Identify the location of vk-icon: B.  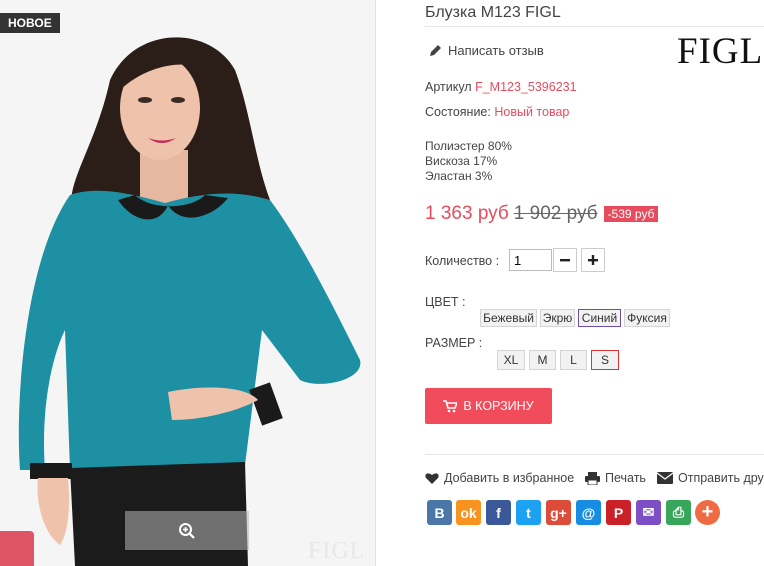
(439, 512).